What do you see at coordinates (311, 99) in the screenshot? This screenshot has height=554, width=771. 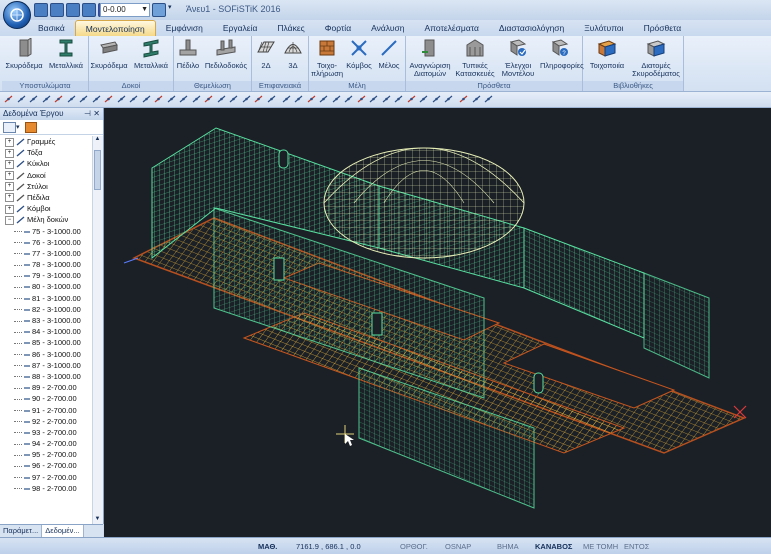 I see `zoom-in-icon` at bounding box center [311, 99].